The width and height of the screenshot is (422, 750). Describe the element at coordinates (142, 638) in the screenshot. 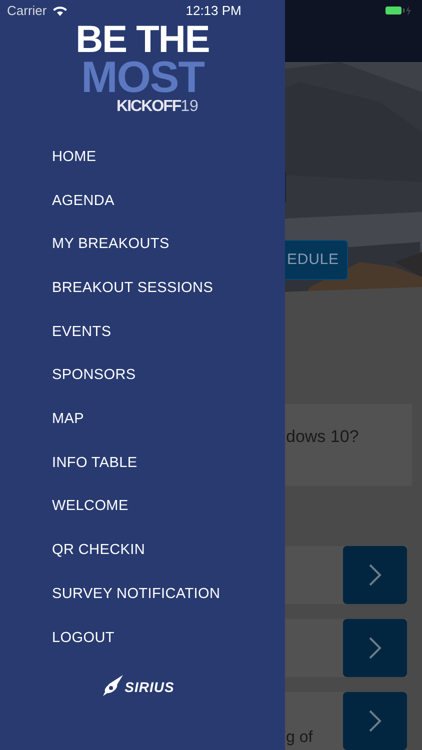

I see `menu-item: LOGOUT` at that location.